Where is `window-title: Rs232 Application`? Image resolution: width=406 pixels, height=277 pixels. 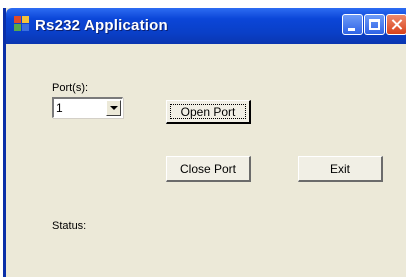
window-title: Rs232 Application is located at coordinates (101, 25).